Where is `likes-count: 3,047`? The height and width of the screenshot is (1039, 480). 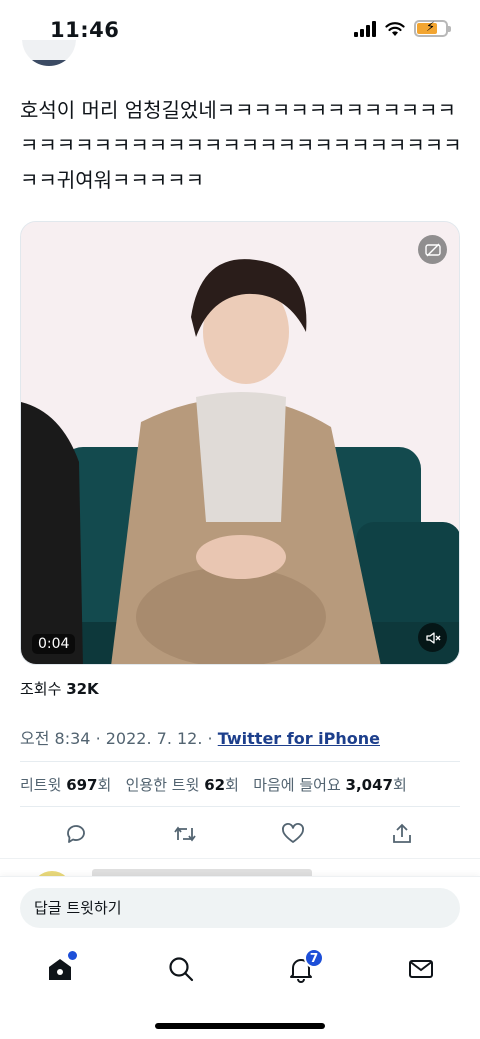
likes-count: 3,047 is located at coordinates (369, 785).